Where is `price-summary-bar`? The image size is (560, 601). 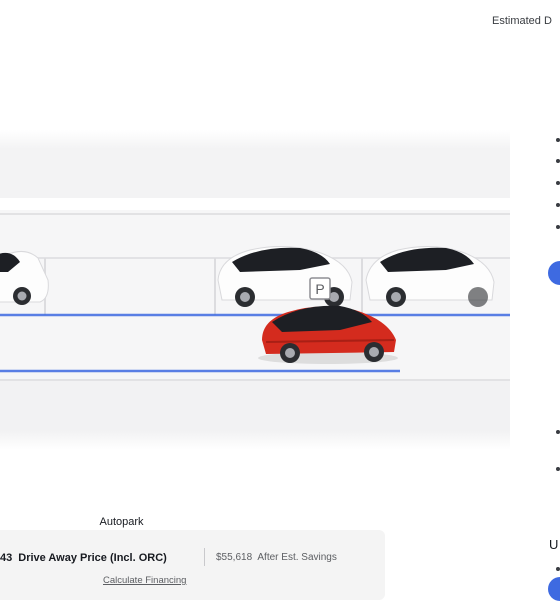 price-summary-bar is located at coordinates (192, 565).